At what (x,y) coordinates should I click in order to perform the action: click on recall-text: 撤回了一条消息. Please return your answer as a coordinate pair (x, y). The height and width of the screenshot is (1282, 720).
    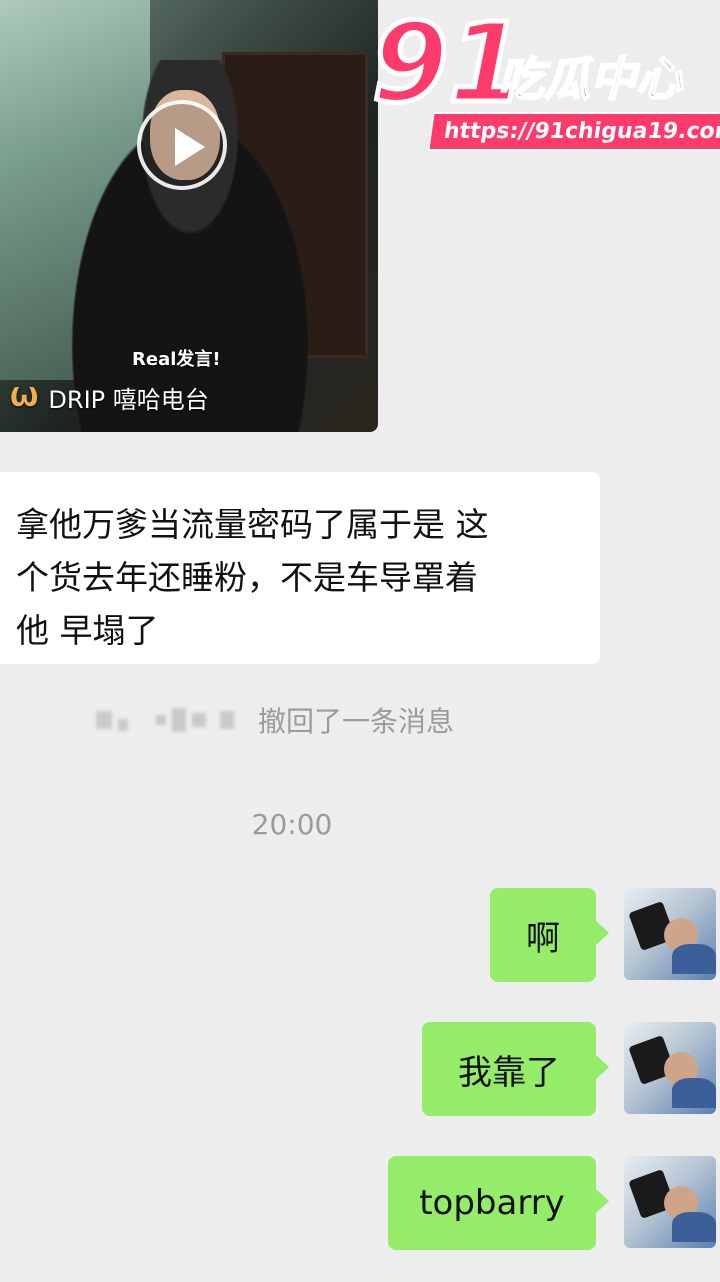
    Looking at the image, I should click on (356, 721).